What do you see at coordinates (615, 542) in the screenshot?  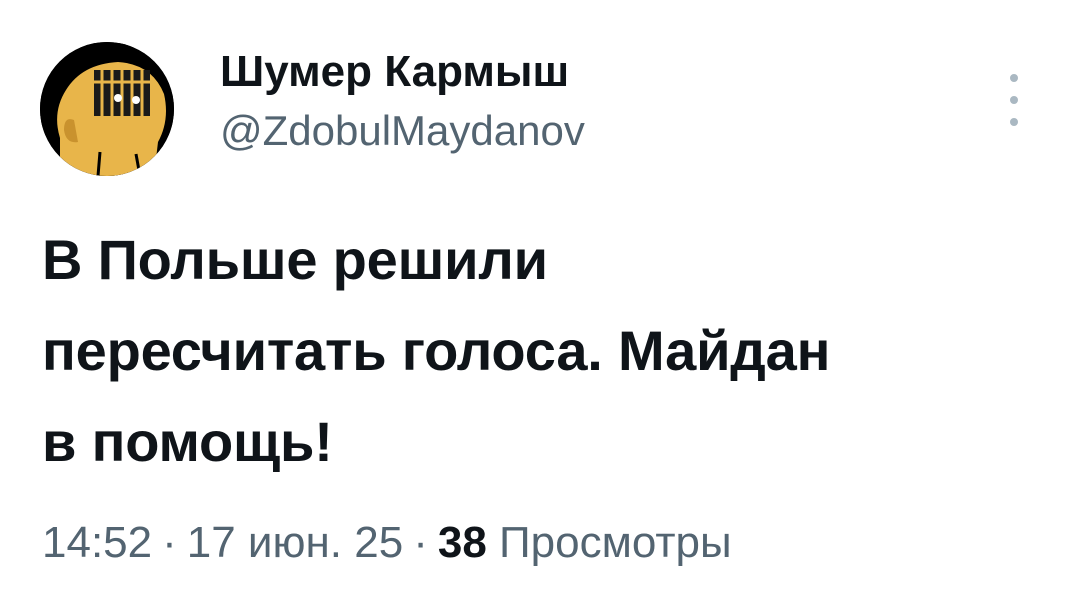 I see `views-label: Просмотры` at bounding box center [615, 542].